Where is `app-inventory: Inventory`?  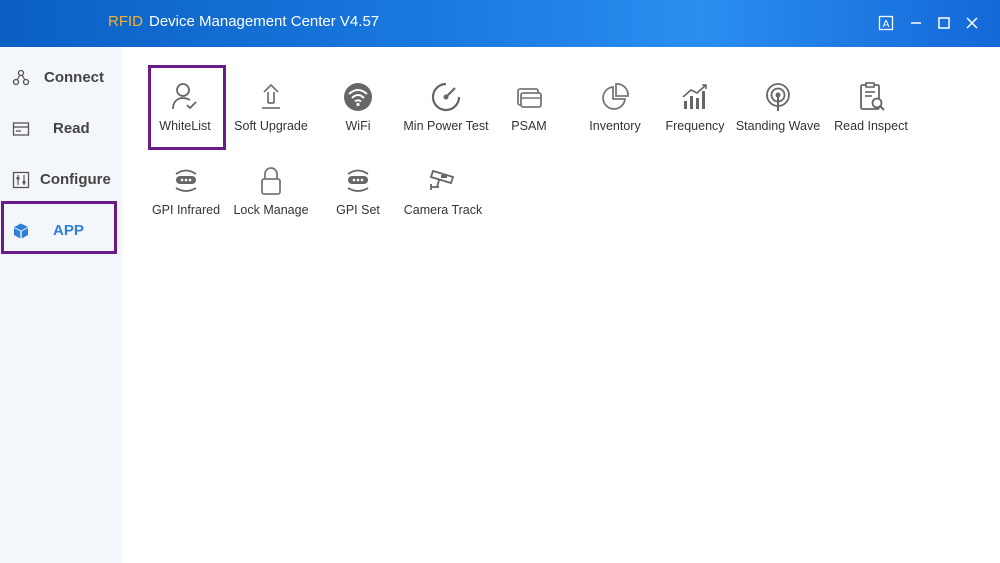 app-inventory: Inventory is located at coordinates (615, 117).